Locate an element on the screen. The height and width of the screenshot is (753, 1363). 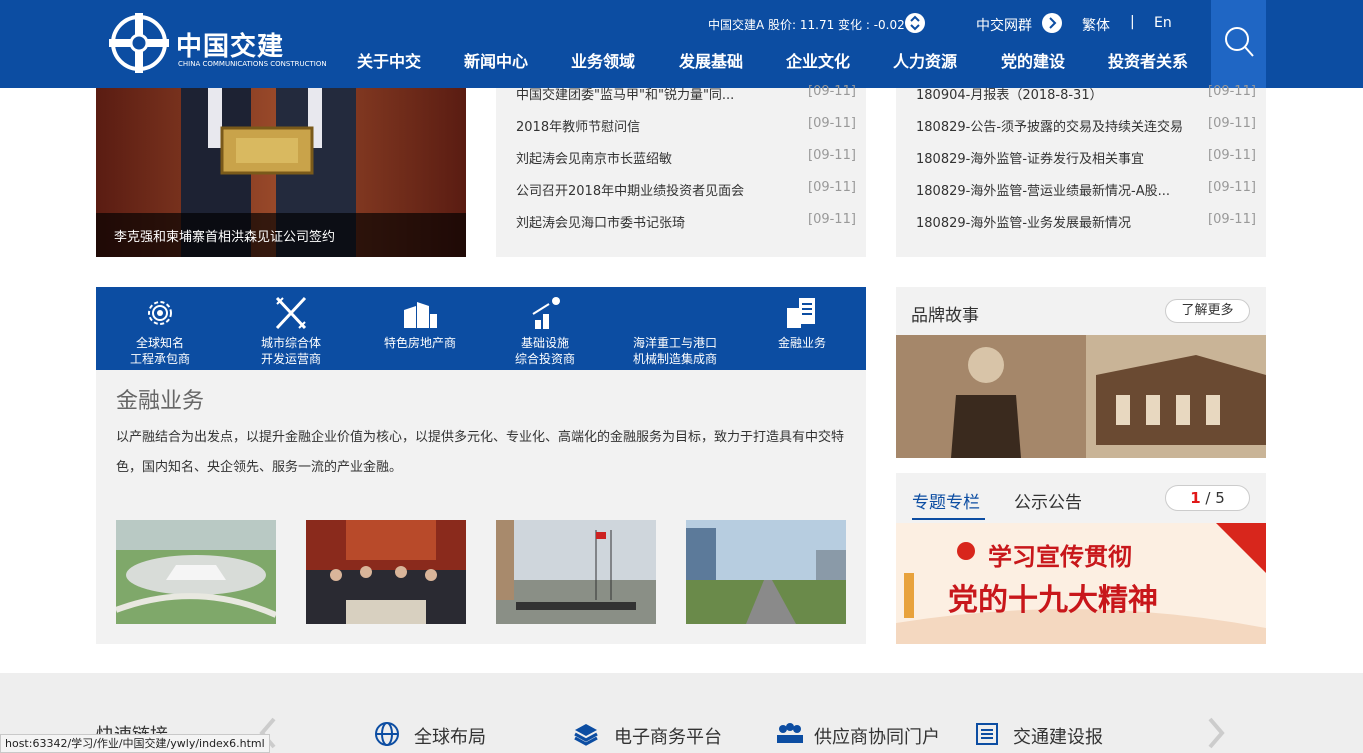
news-item: 2018年教师节慰问信 is located at coordinates (578, 125).